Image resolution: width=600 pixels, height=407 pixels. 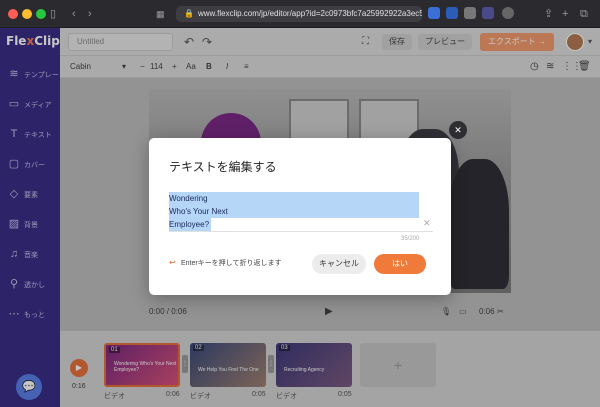 I want to click on extension-shield-icon, so click(x=434, y=13).